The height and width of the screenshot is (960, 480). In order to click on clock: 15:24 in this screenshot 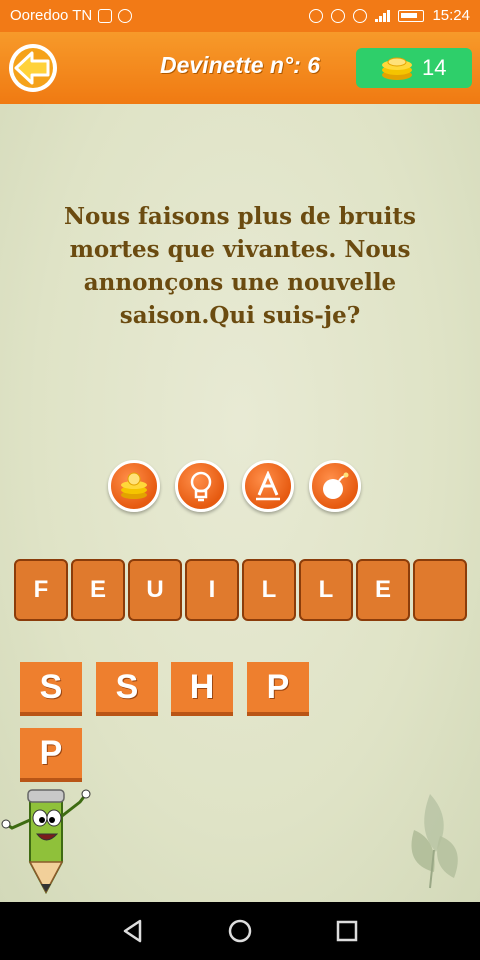, I will do `click(451, 15)`.